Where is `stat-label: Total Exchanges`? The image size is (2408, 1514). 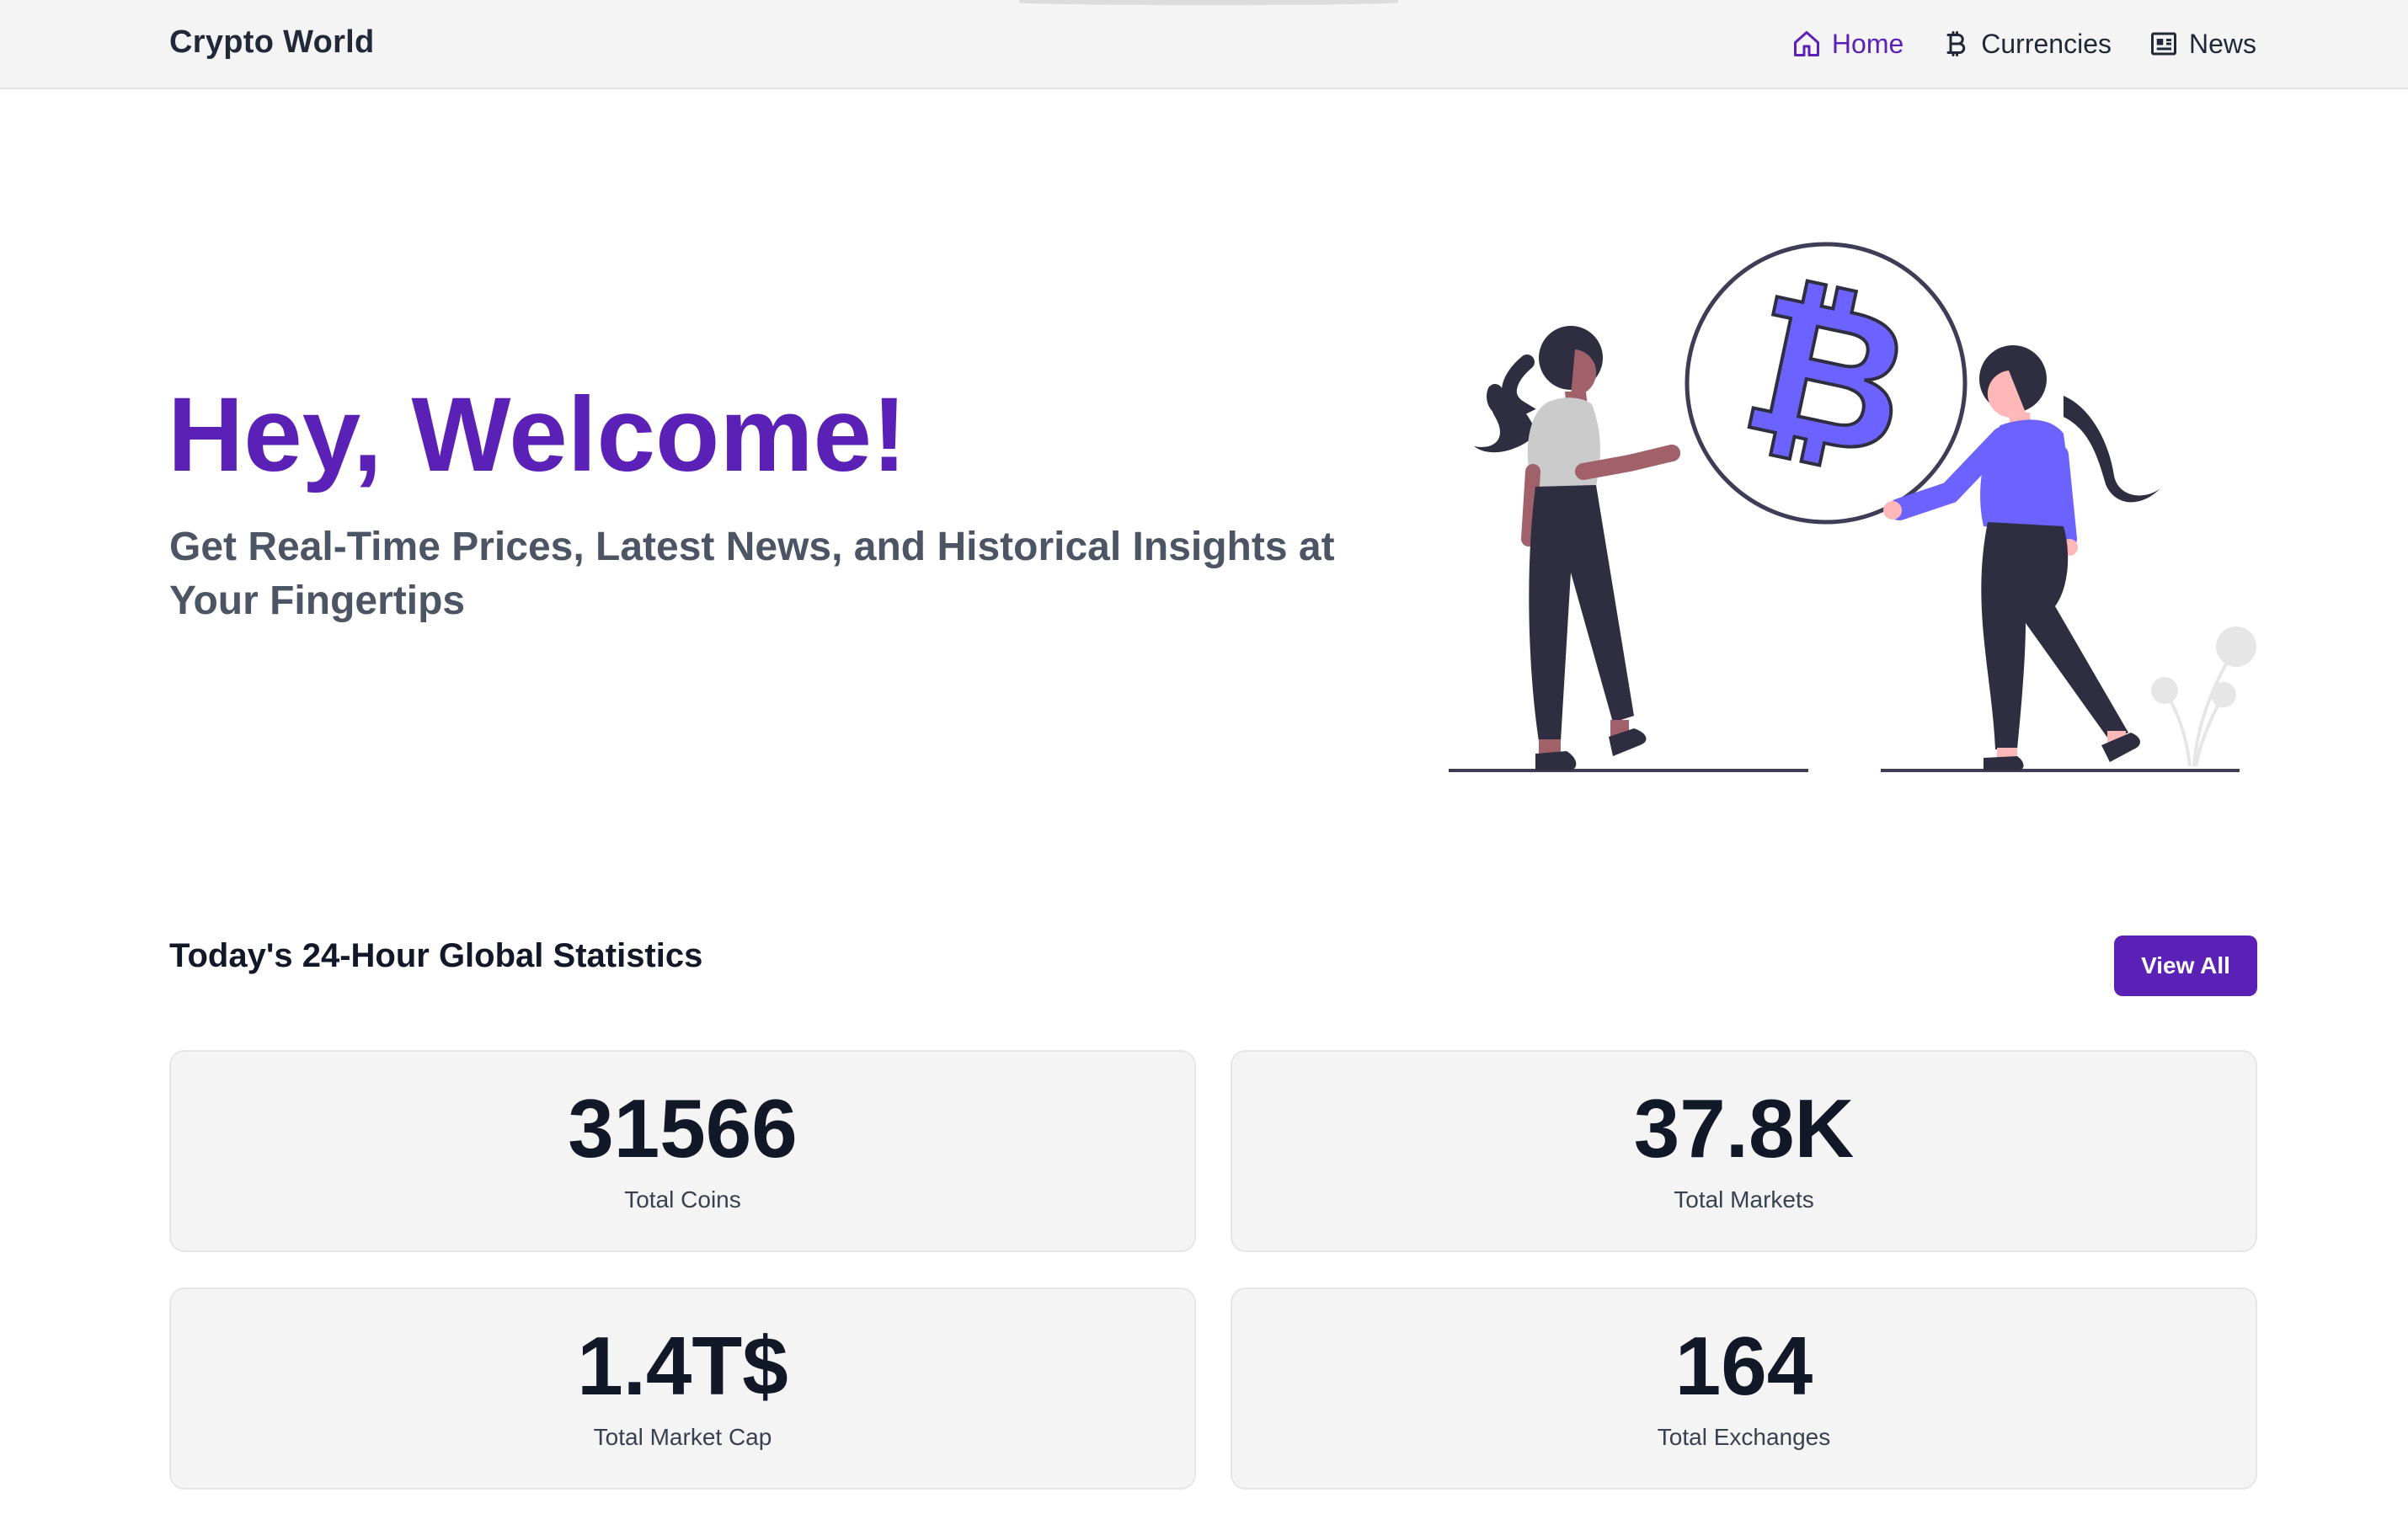
stat-label: Total Exchanges is located at coordinates (1744, 1437).